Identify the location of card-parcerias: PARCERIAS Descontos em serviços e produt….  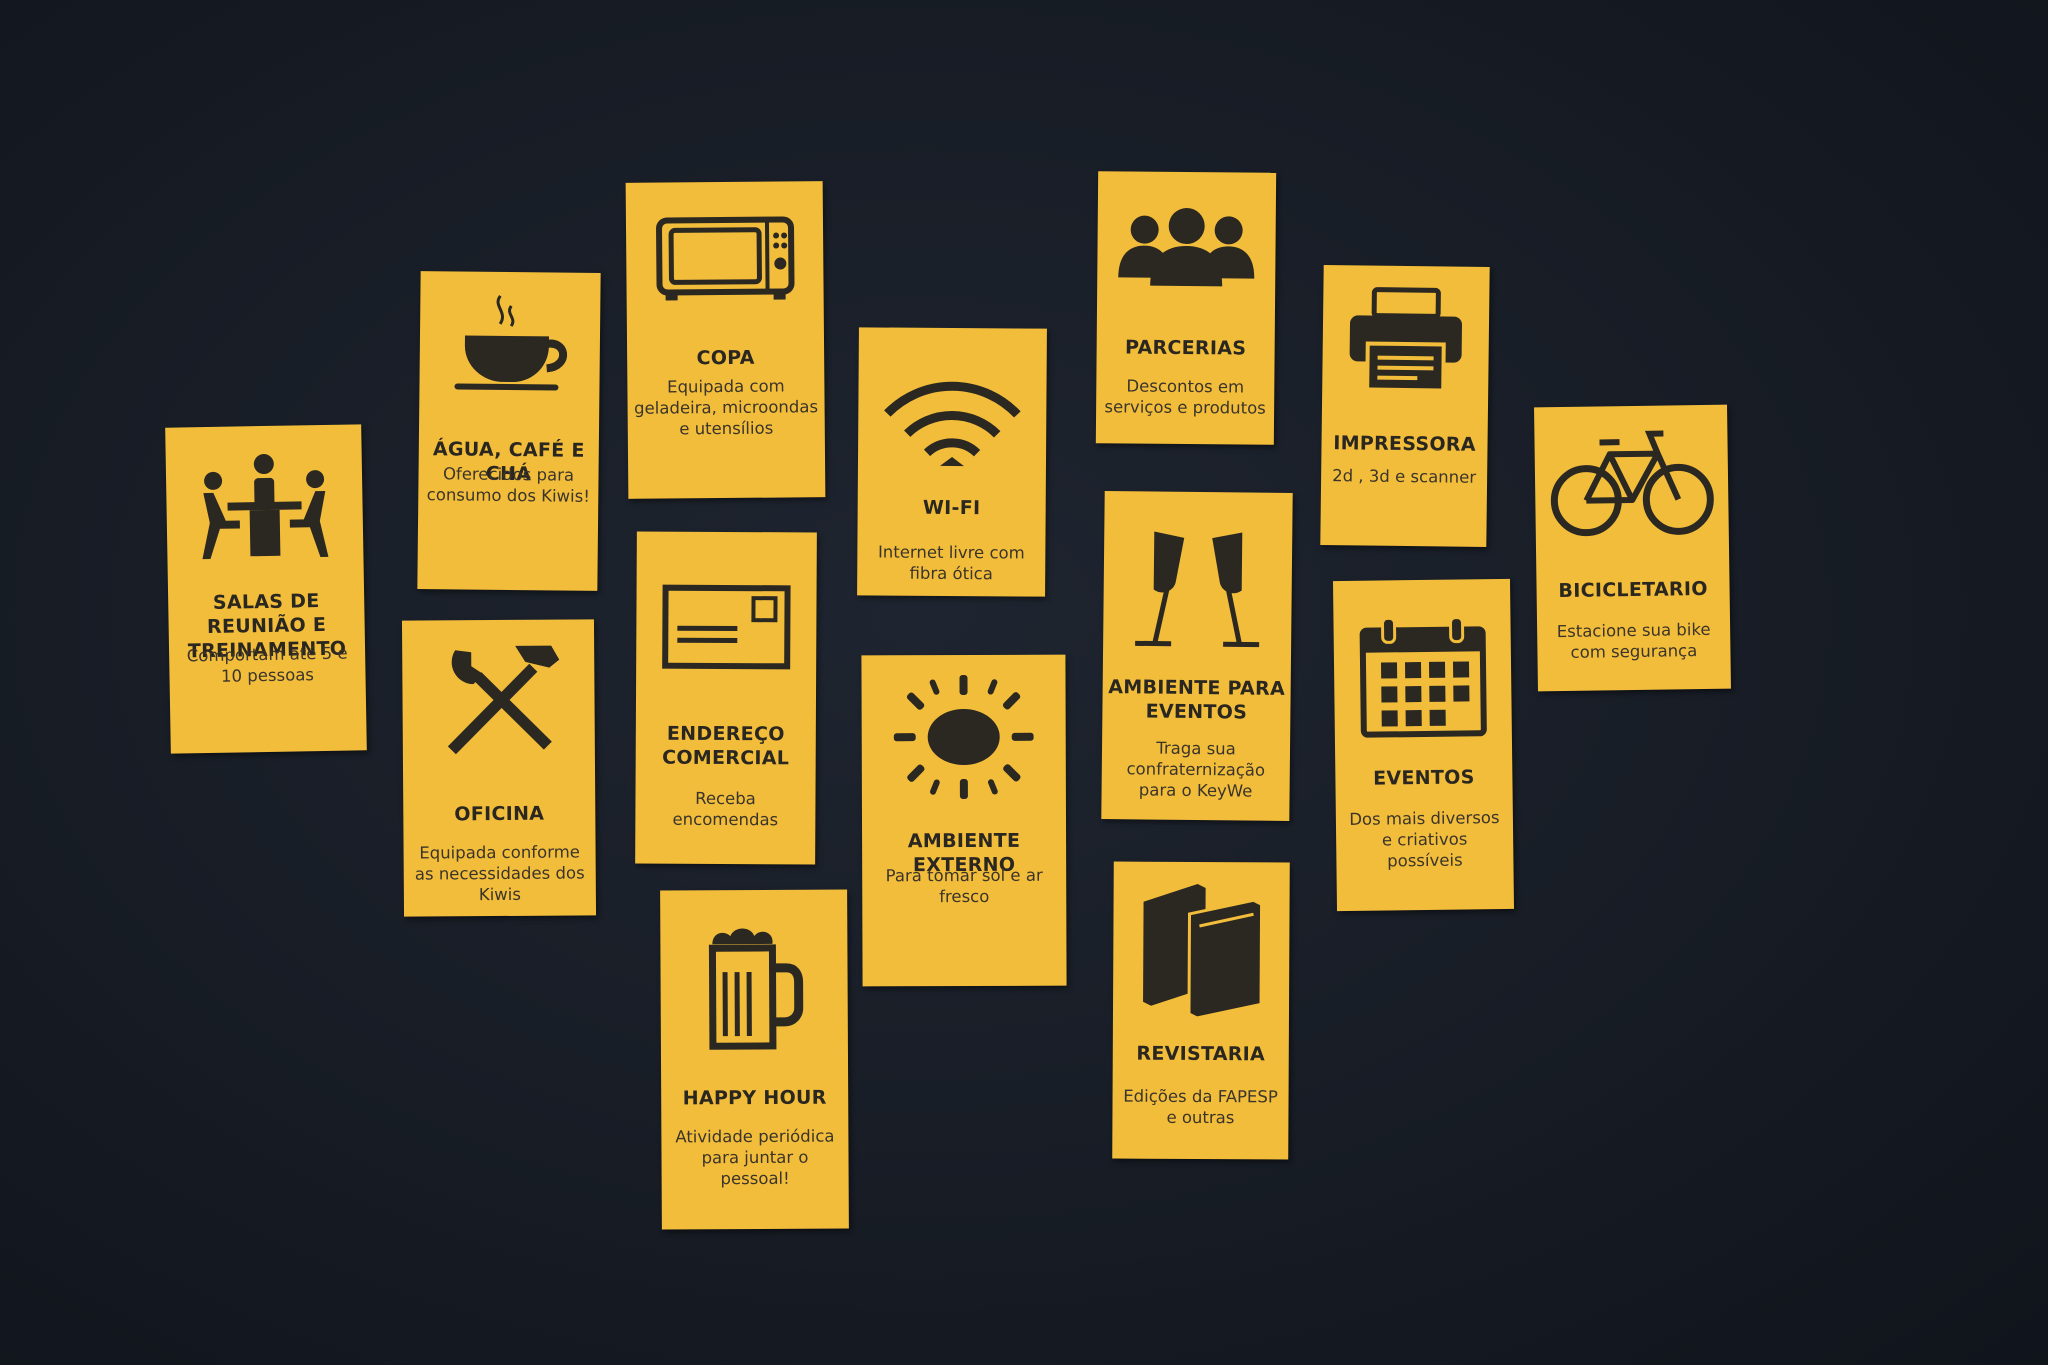
(1186, 308).